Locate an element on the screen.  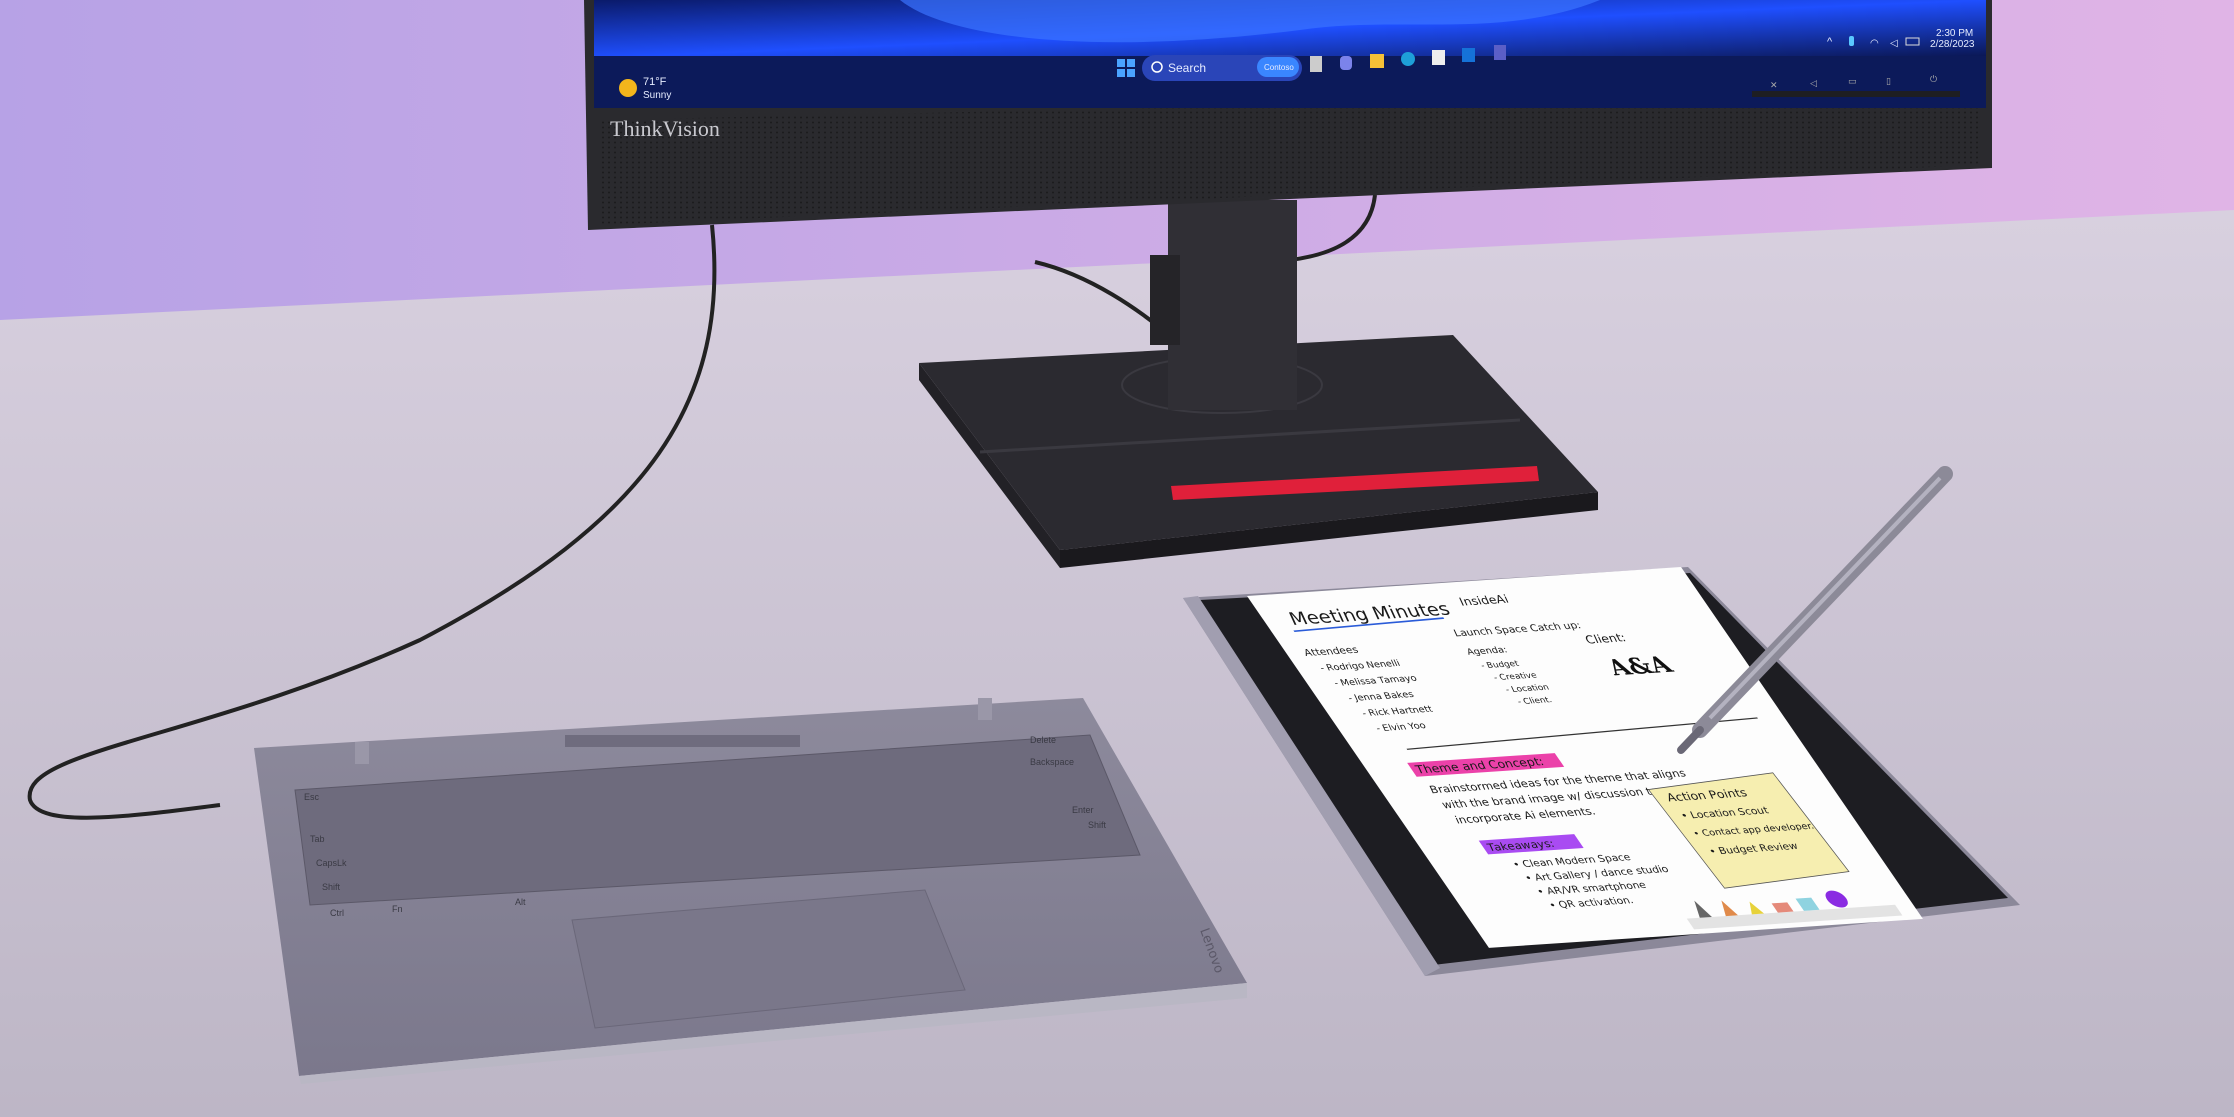
key-fn: Fn is located at coordinates (397, 909).